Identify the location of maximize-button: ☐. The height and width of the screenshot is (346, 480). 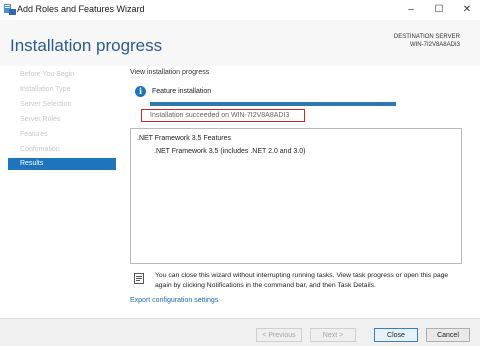
(439, 10).